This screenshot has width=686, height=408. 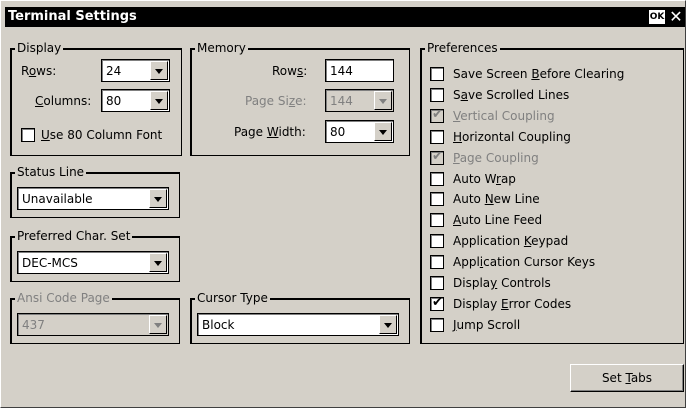 What do you see at coordinates (484, 179) in the screenshot?
I see `pref-label: Auto Wrap` at bounding box center [484, 179].